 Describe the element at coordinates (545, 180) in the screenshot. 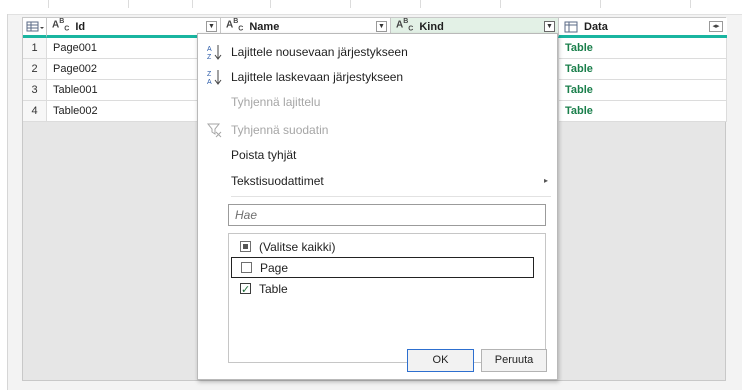

I see `submenu-arrow-icon: ▸` at that location.